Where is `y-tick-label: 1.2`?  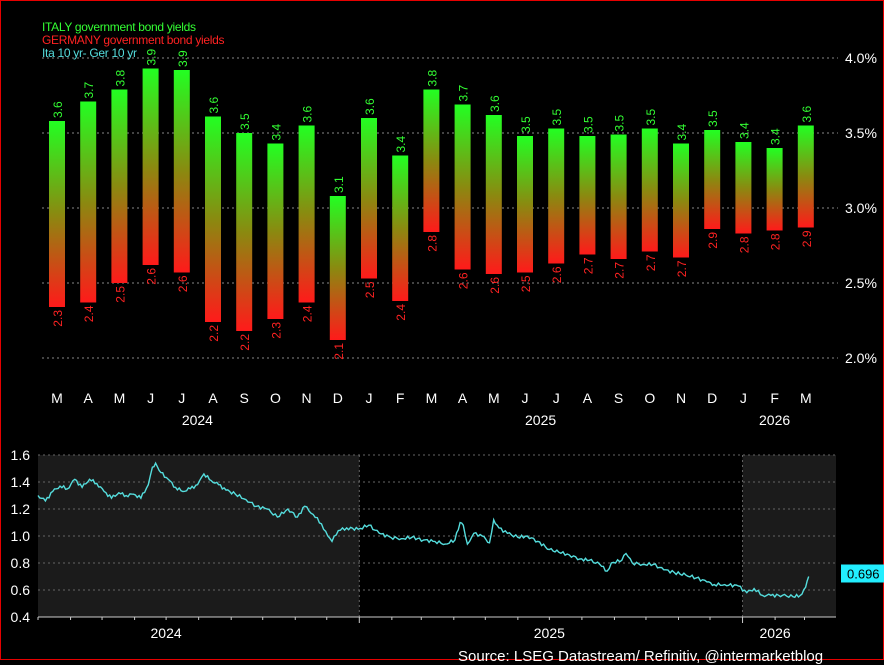
y-tick-label: 1.2 is located at coordinates (21, 509).